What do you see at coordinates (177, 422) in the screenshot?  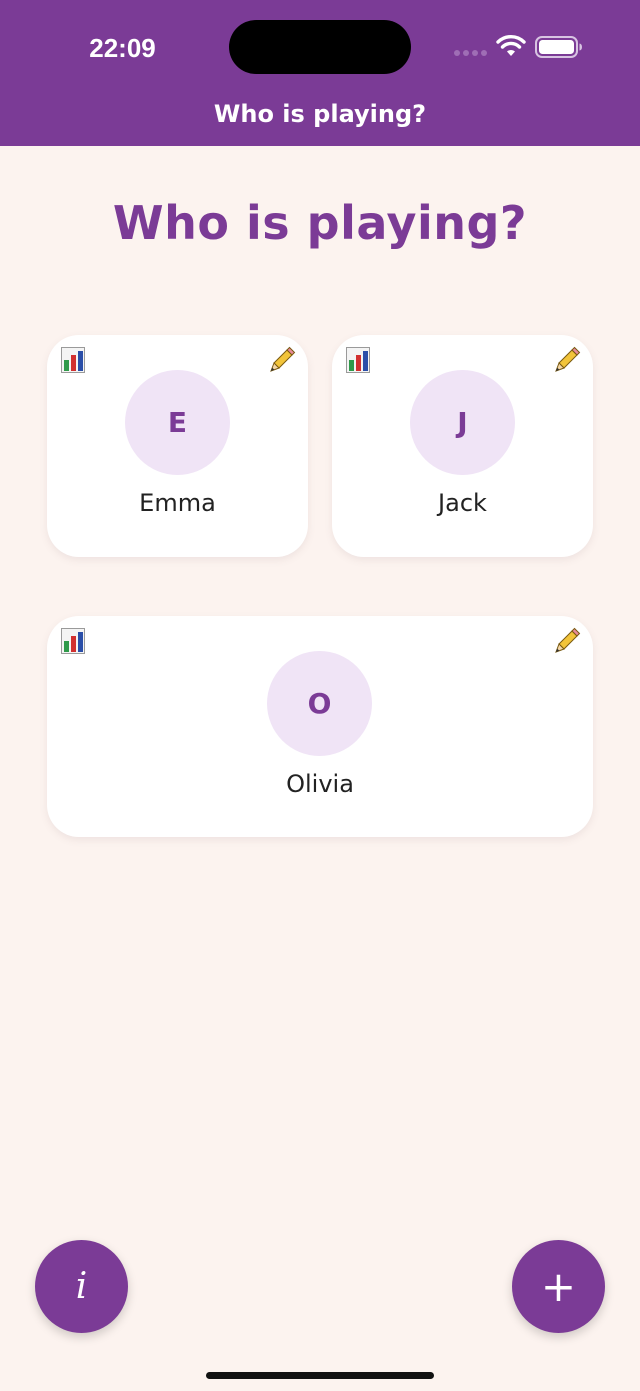 I see `avatar: E` at bounding box center [177, 422].